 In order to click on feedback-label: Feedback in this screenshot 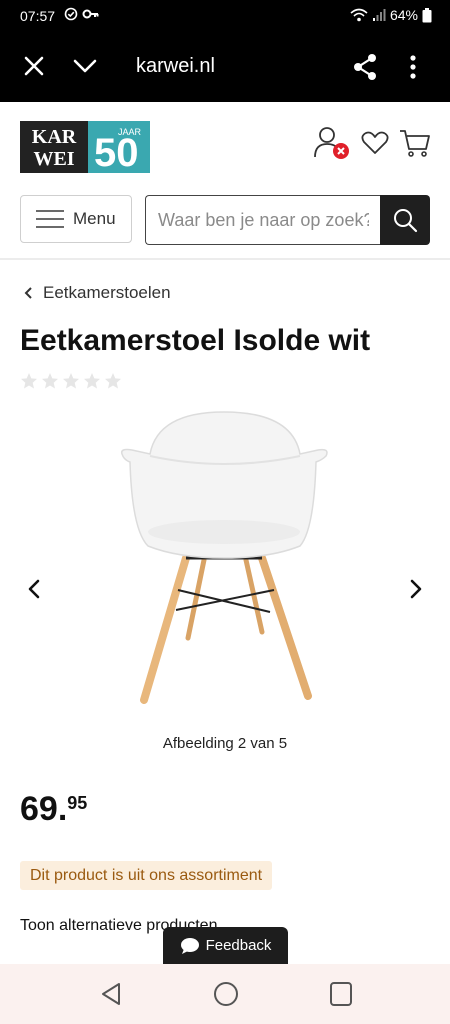, I will do `click(238, 945)`.